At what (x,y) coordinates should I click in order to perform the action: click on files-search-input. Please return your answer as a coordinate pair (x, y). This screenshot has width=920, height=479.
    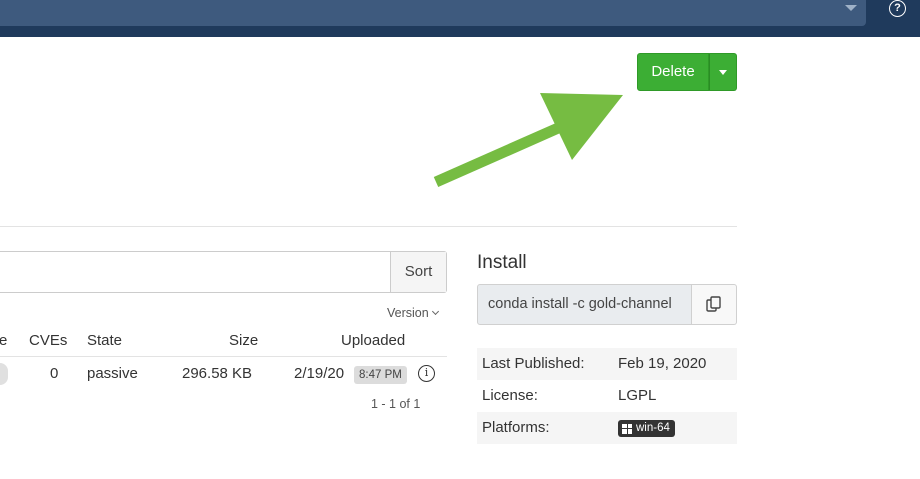
    Looking at the image, I should click on (195, 272).